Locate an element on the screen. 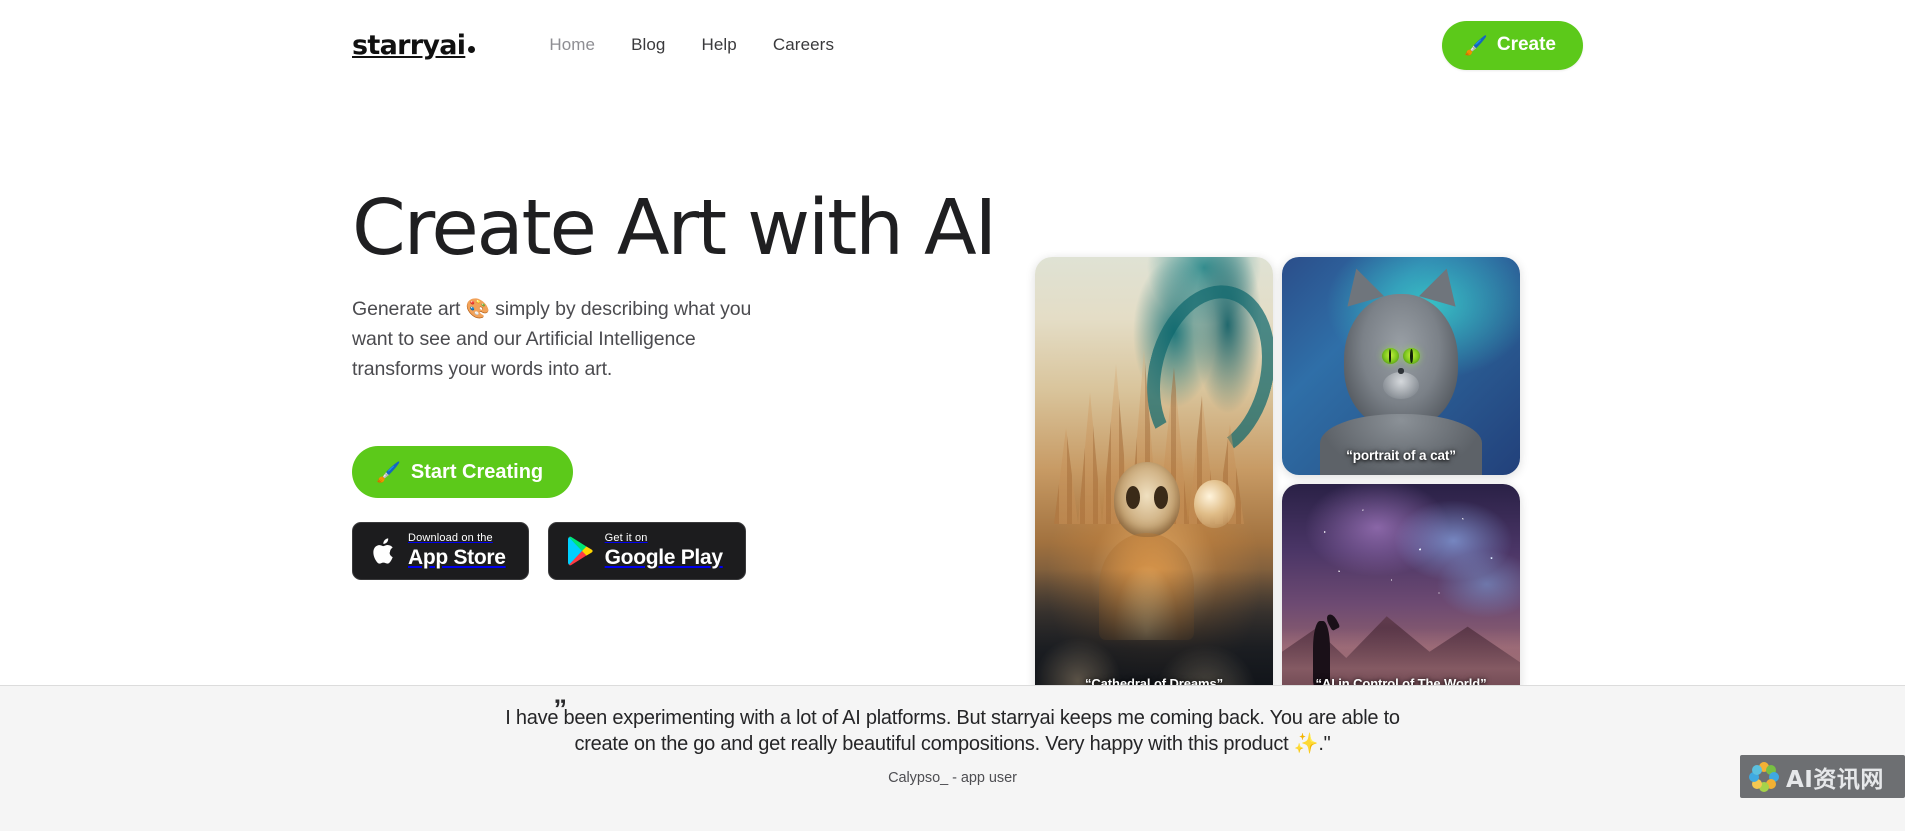 This screenshot has height=831, width=1905. brand-logo-text: starryai is located at coordinates (409, 45).